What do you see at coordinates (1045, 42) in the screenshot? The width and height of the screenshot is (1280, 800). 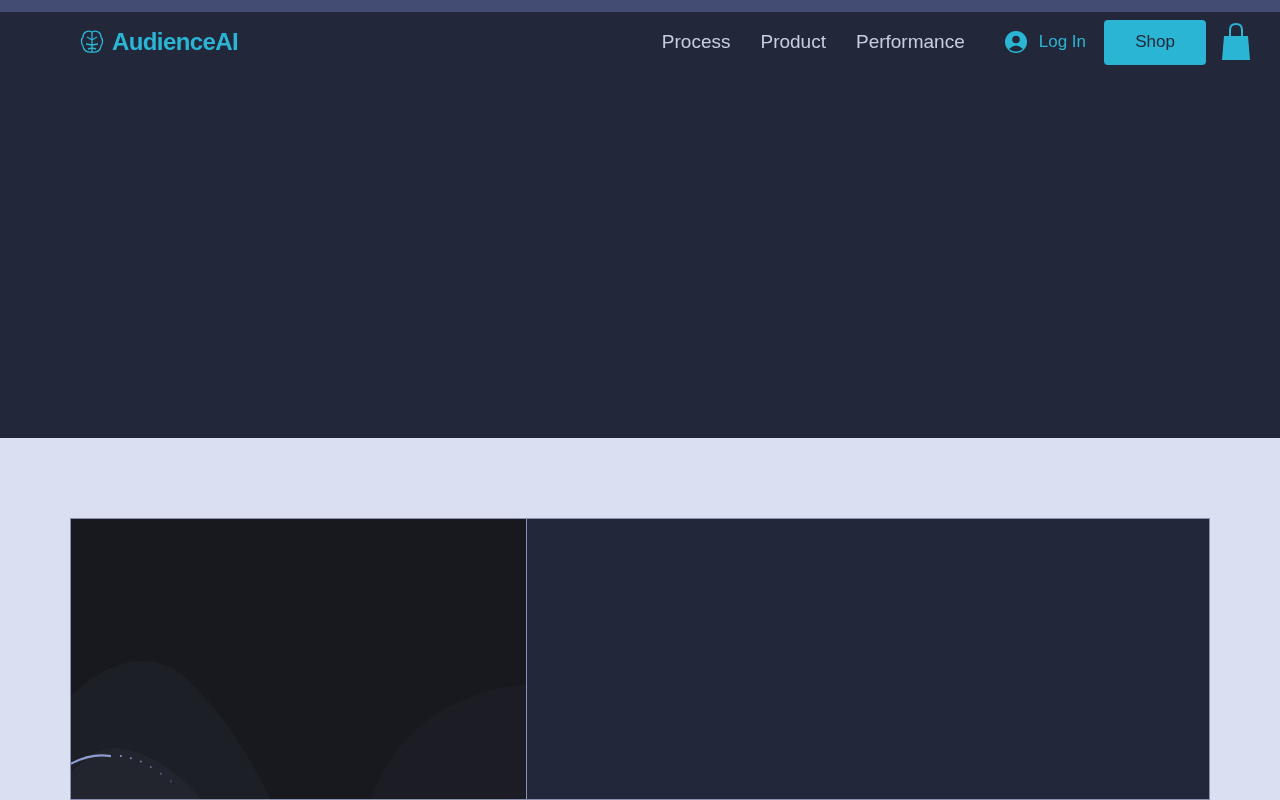 I see `login-link: Log In` at bounding box center [1045, 42].